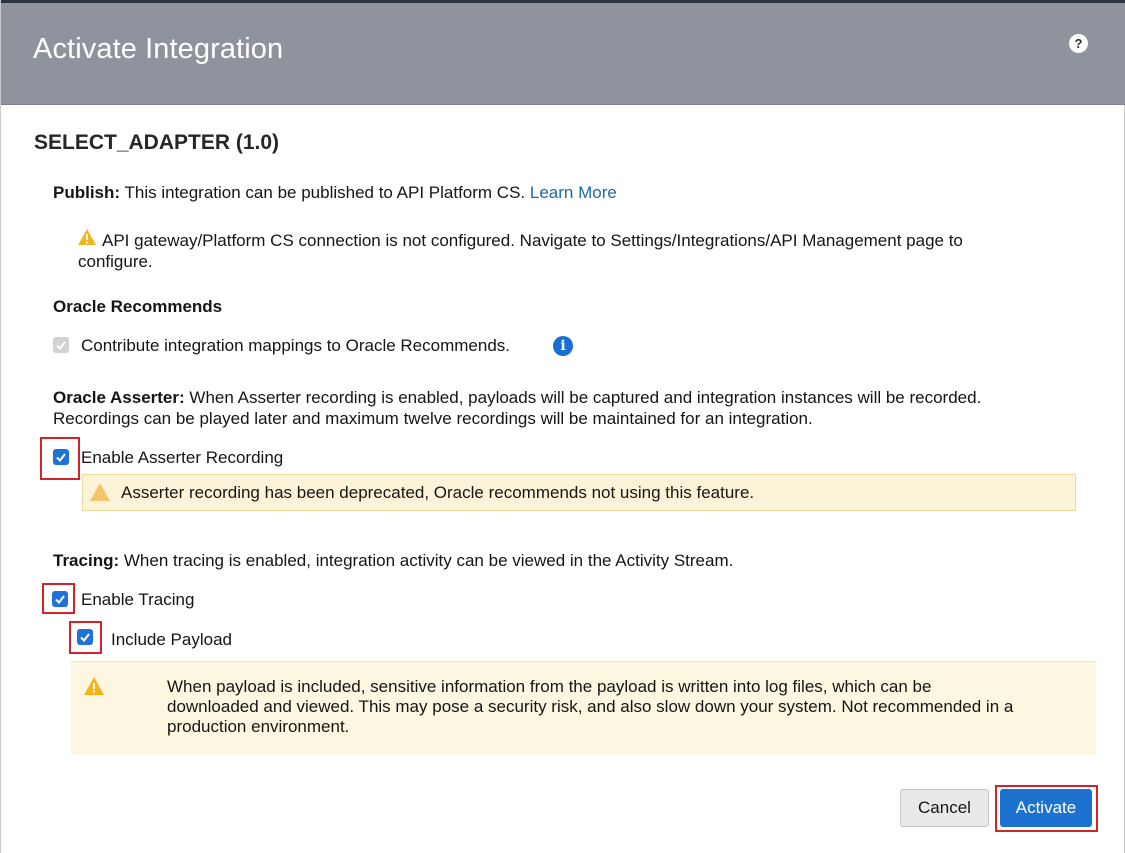 The image size is (1125, 853). Describe the element at coordinates (182, 457) in the screenshot. I see `asserter-checkbox-label: Enable Asserter Recording` at that location.